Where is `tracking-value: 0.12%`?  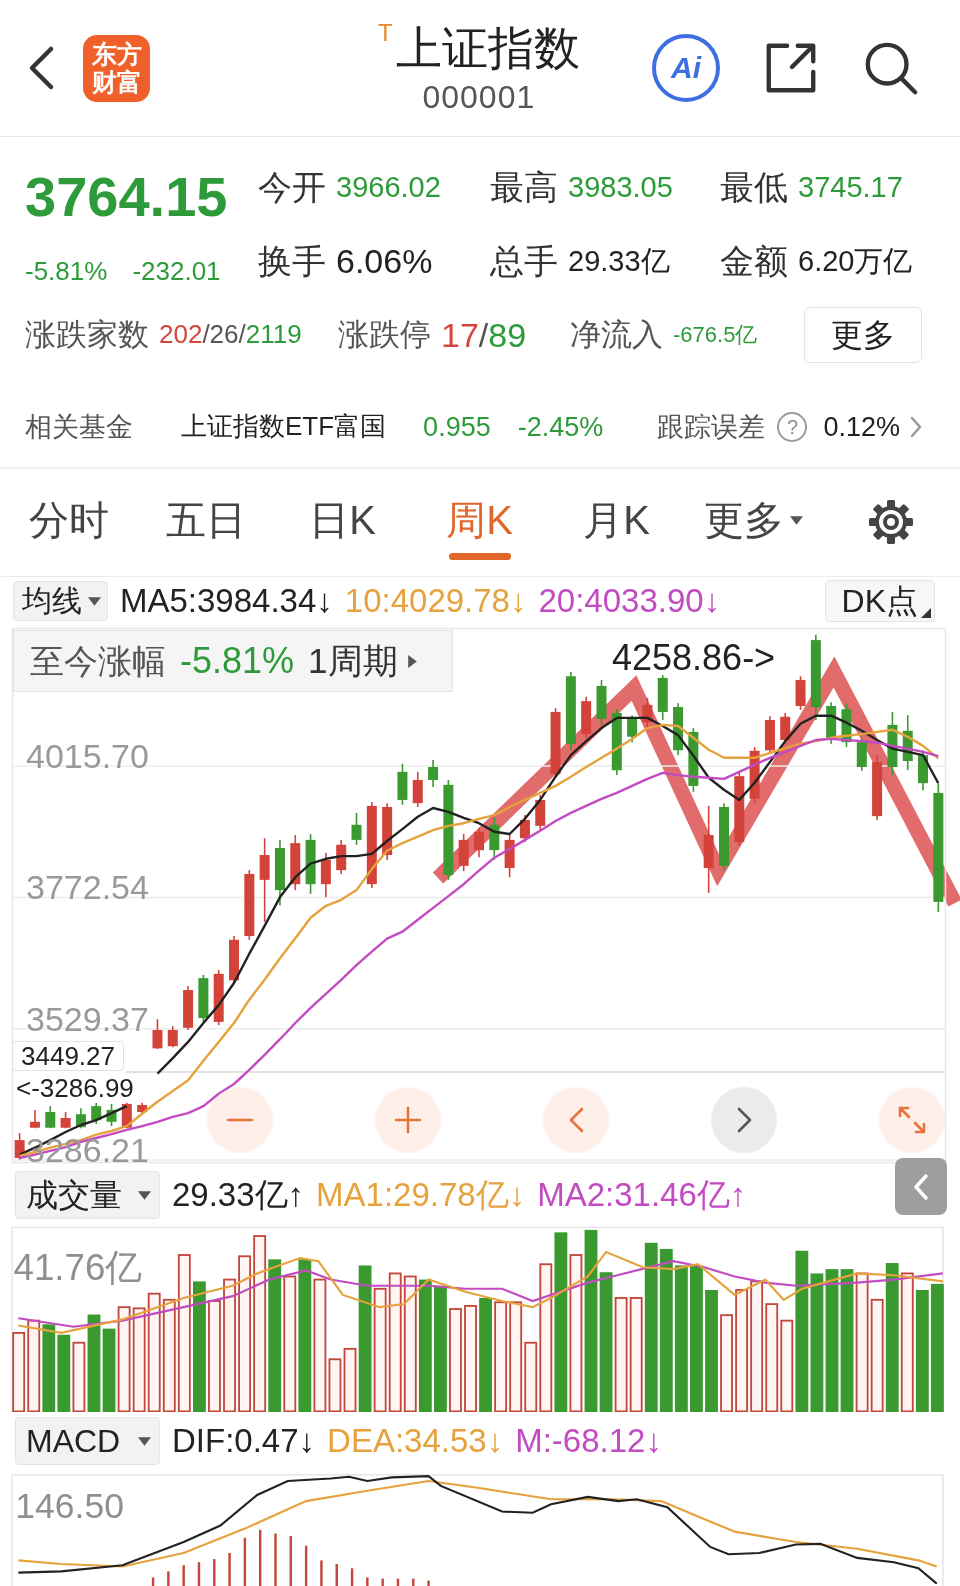
tracking-value: 0.12% is located at coordinates (861, 427).